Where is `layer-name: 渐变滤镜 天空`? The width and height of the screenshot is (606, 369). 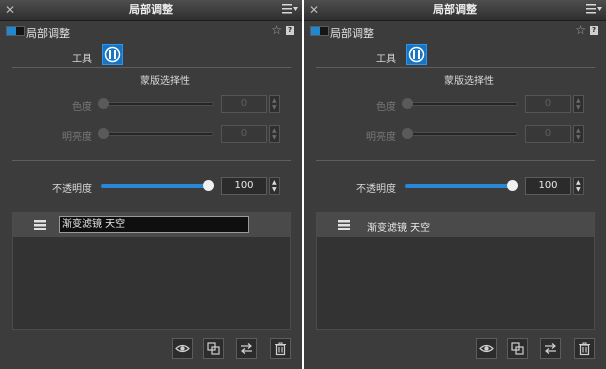
layer-name: 渐变滤镜 天空 is located at coordinates (399, 228).